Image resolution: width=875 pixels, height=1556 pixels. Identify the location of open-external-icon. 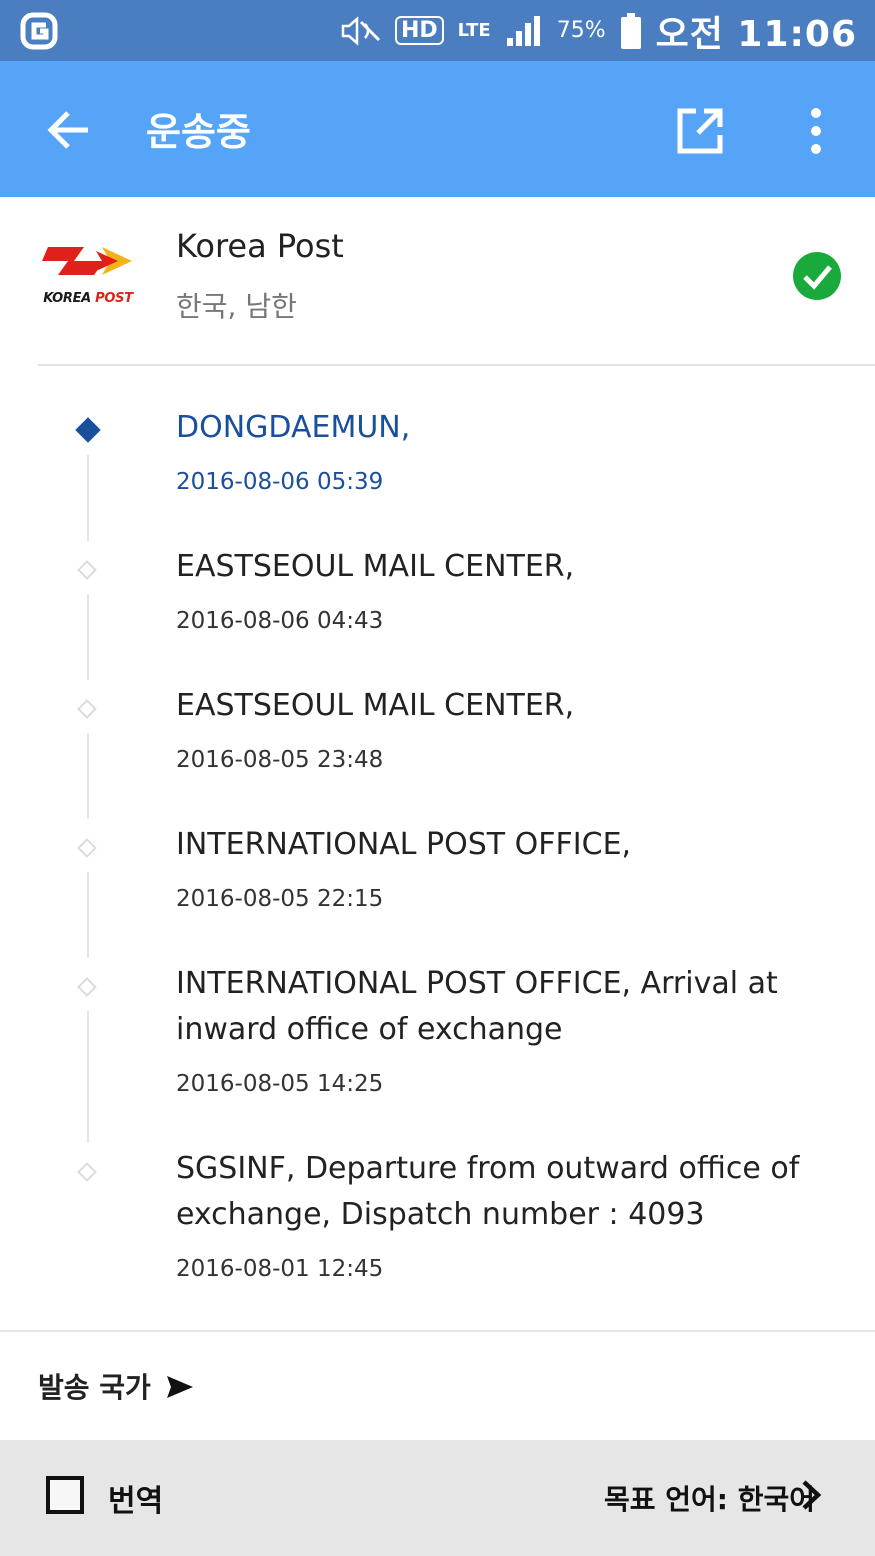
(700, 131).